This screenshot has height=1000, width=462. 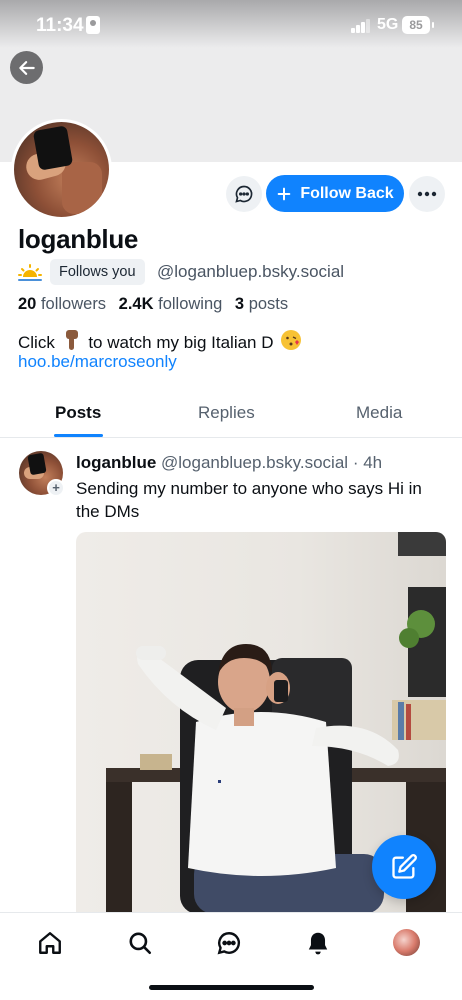 I want to click on profile-tabs: Posts Replies Media, so click(x=231, y=414).